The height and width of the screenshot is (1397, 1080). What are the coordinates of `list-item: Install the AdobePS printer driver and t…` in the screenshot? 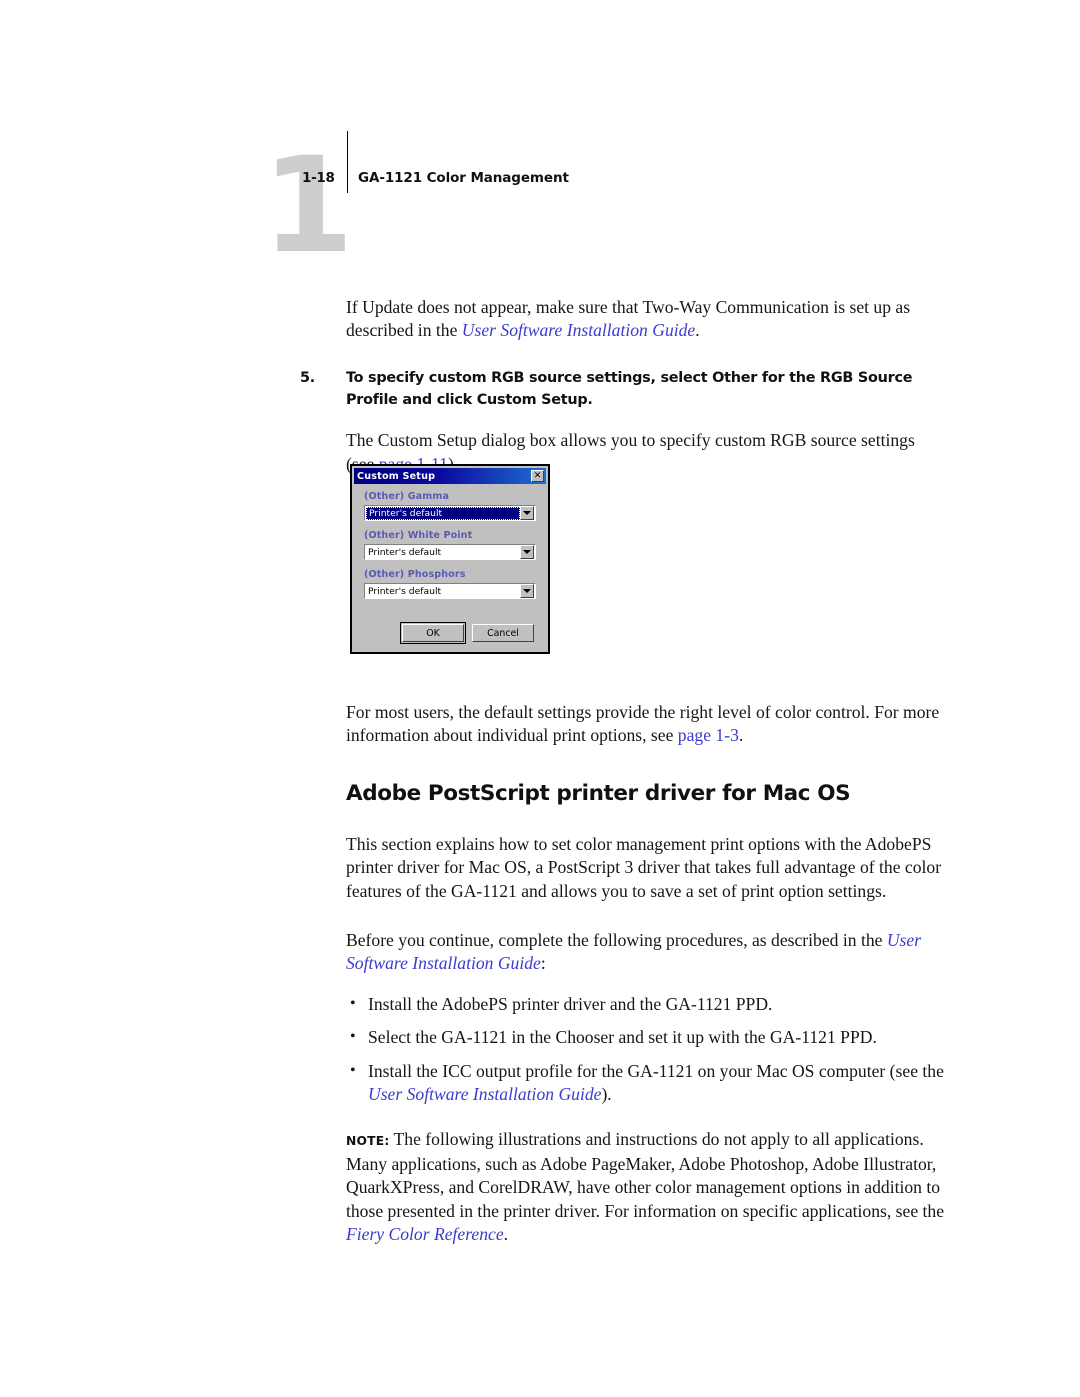 It's located at (646, 1004).